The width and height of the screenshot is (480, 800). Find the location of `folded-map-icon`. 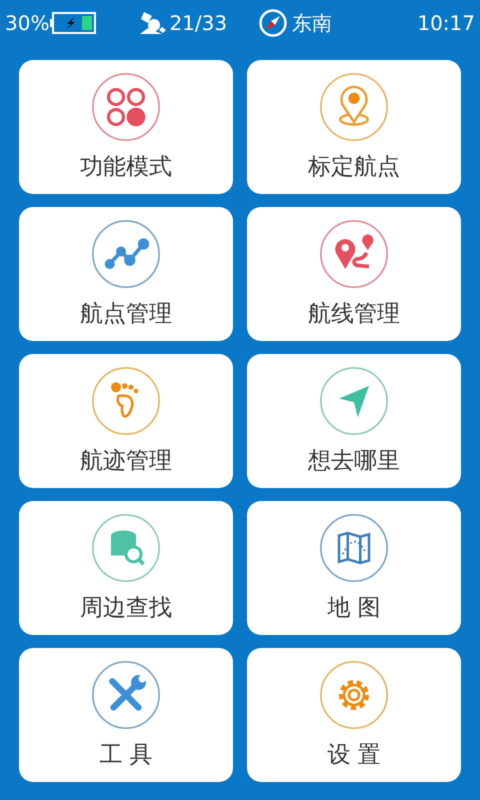

folded-map-icon is located at coordinates (354, 548).